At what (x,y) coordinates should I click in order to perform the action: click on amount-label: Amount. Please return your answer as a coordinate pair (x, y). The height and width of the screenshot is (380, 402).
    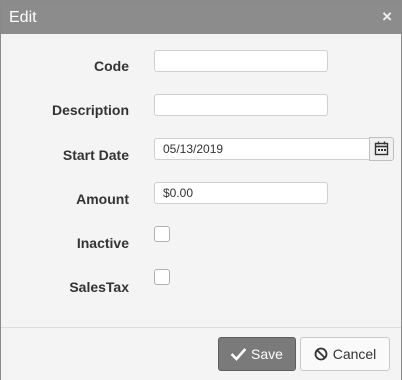
    Looking at the image, I should click on (102, 199).